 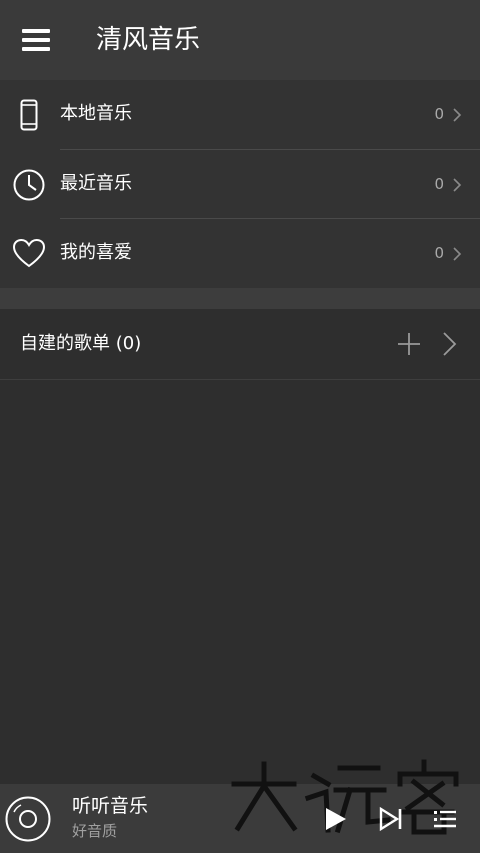 I want to click on menu-item-local-music: 本地音乐 0, so click(x=240, y=114).